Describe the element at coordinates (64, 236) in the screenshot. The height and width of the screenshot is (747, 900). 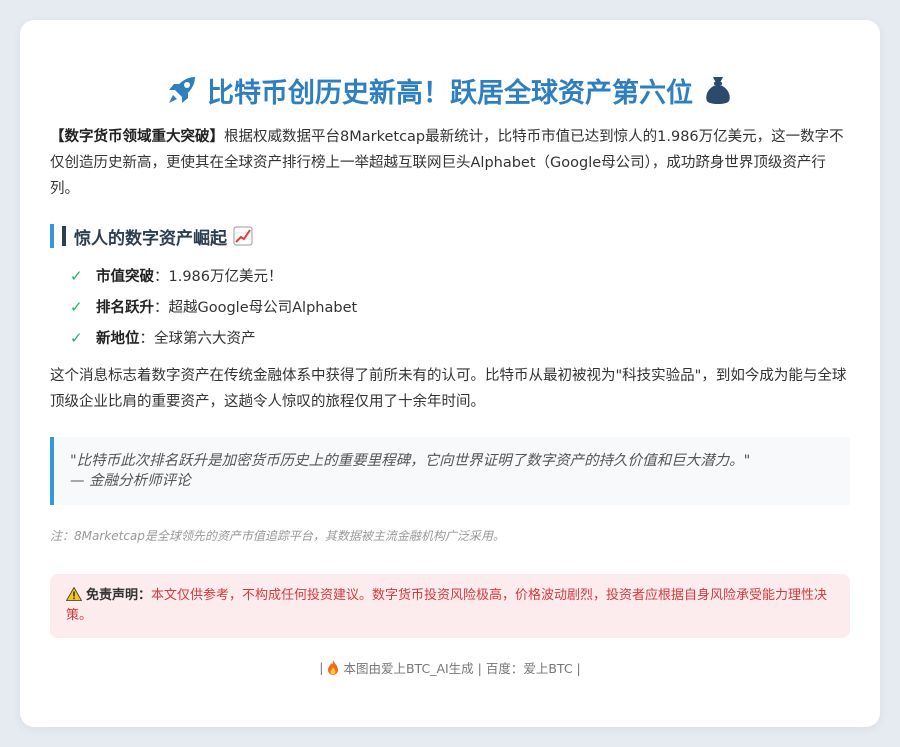
I see `heading-bar-icon` at that location.